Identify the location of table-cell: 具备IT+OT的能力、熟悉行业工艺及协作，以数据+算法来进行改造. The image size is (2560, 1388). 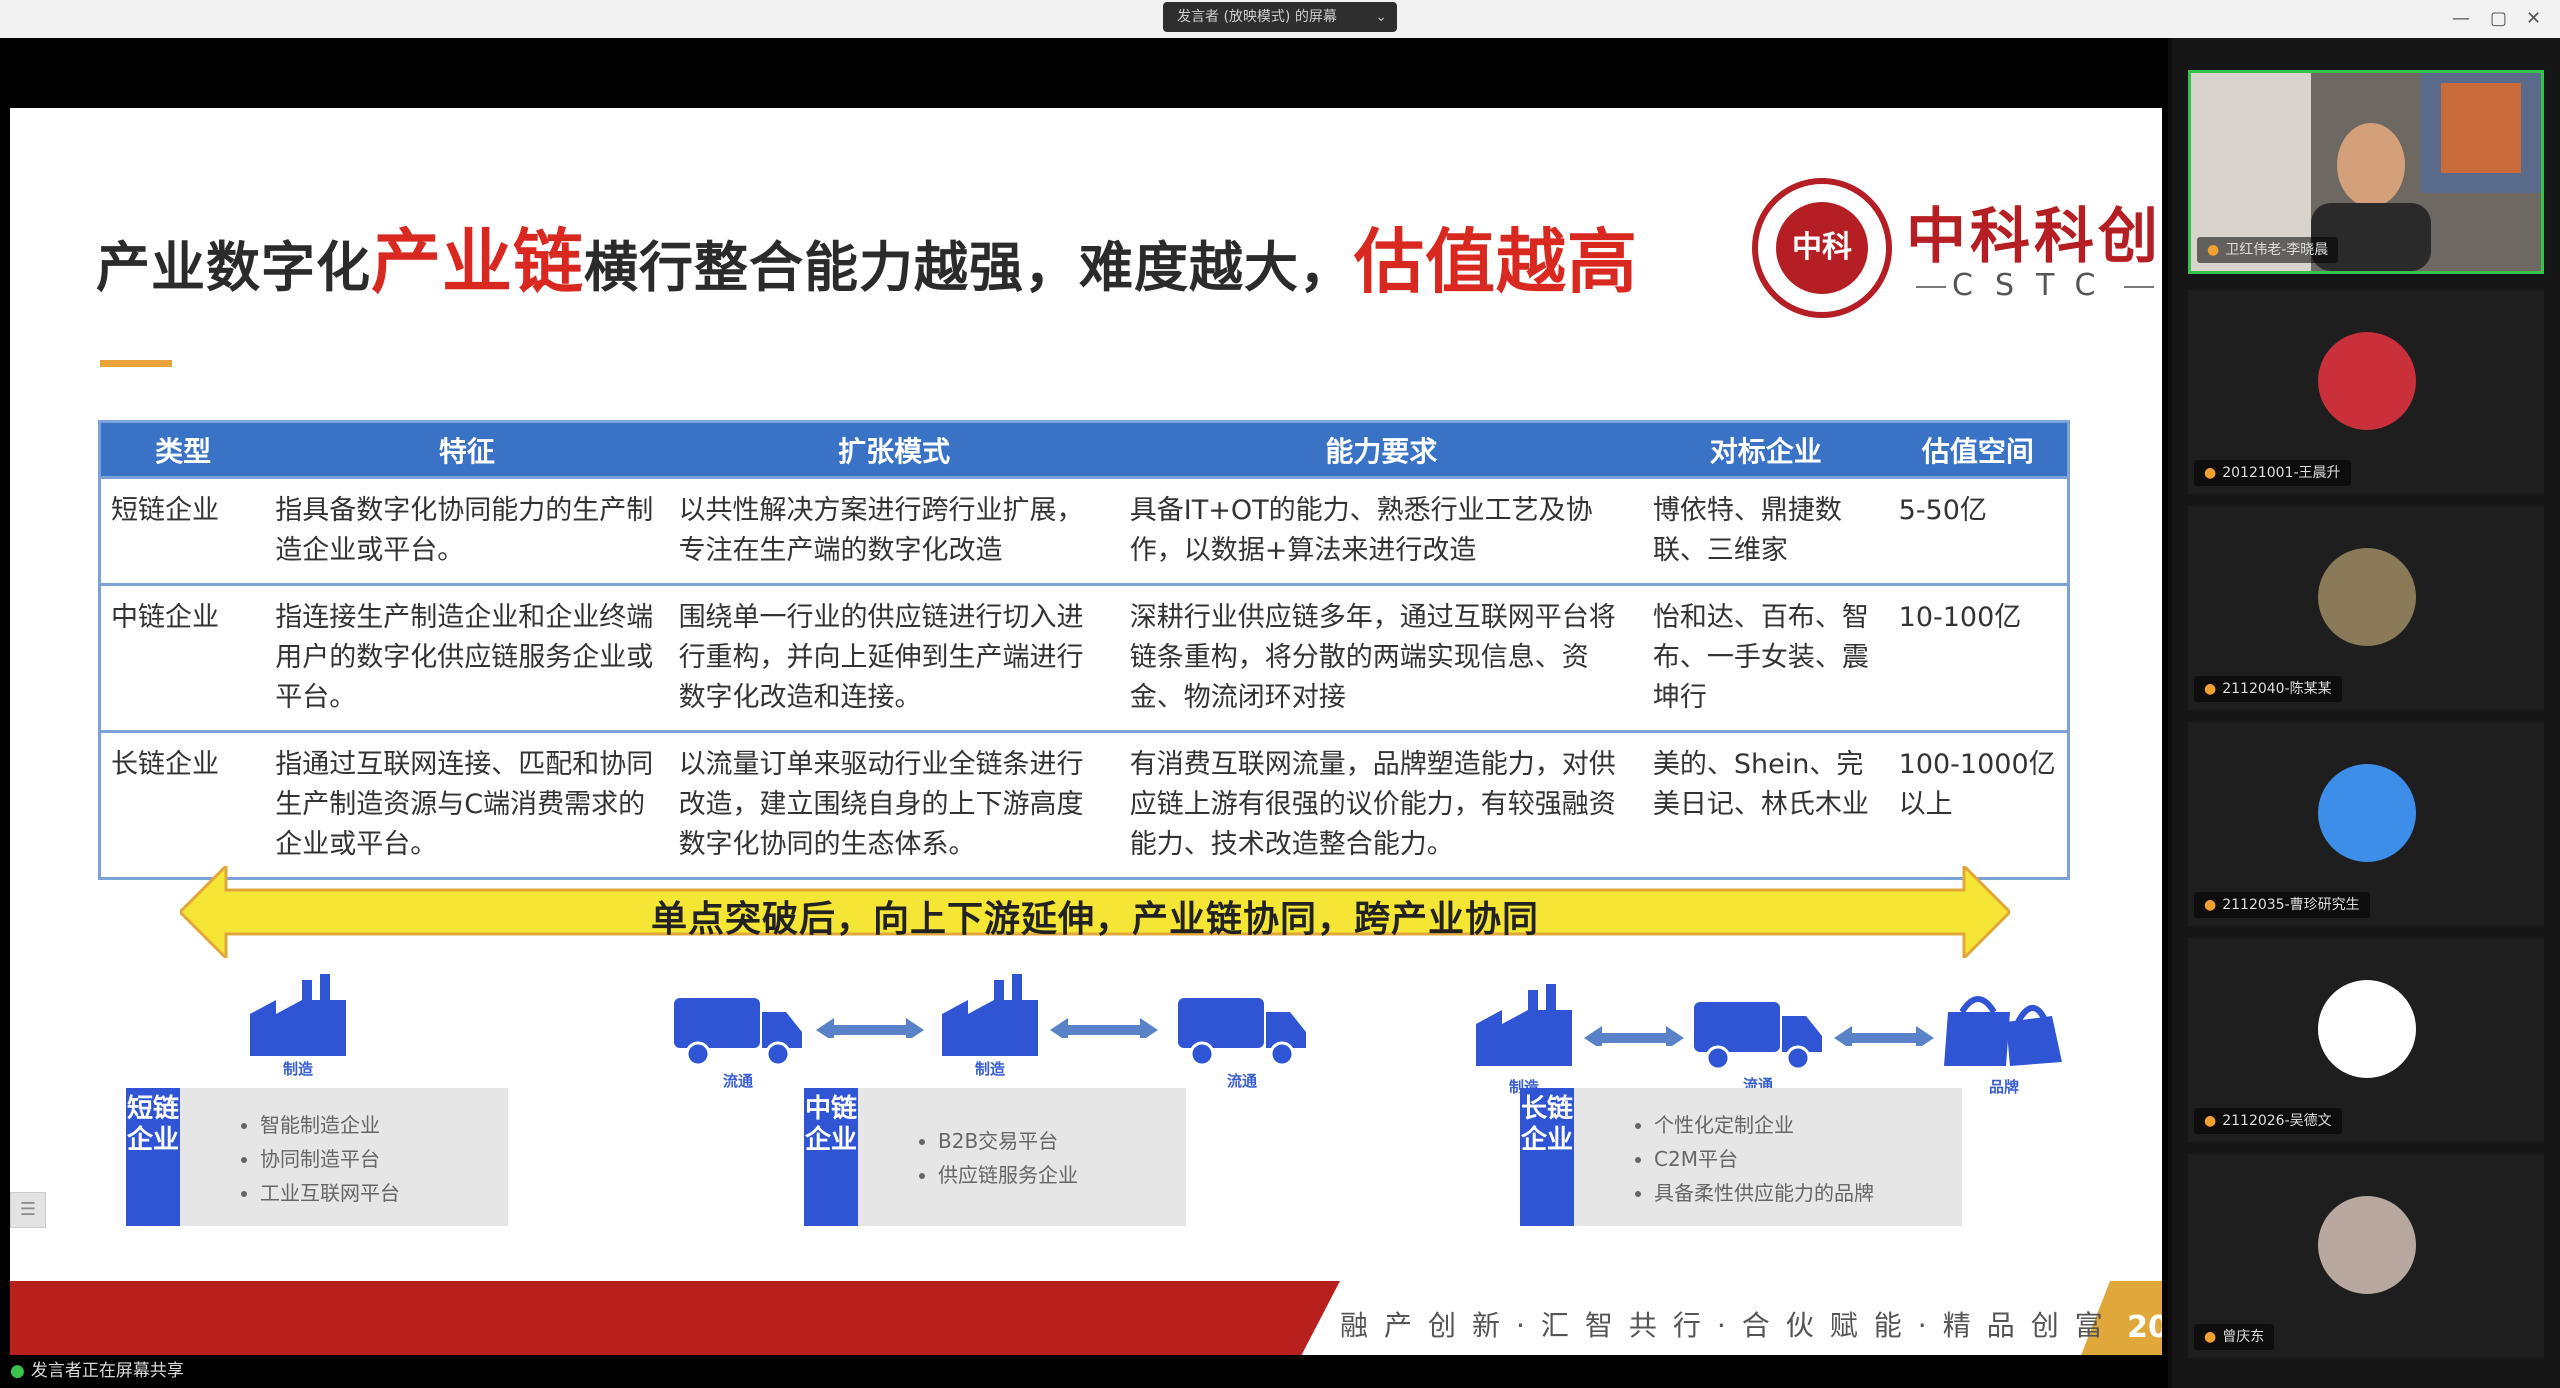
(1381, 530).